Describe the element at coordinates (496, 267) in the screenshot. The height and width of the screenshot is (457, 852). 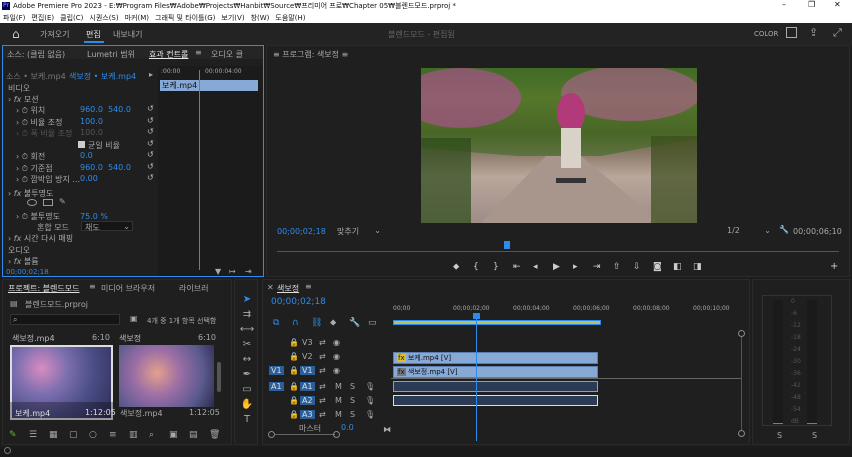
I see `out-point-icon: }` at that location.